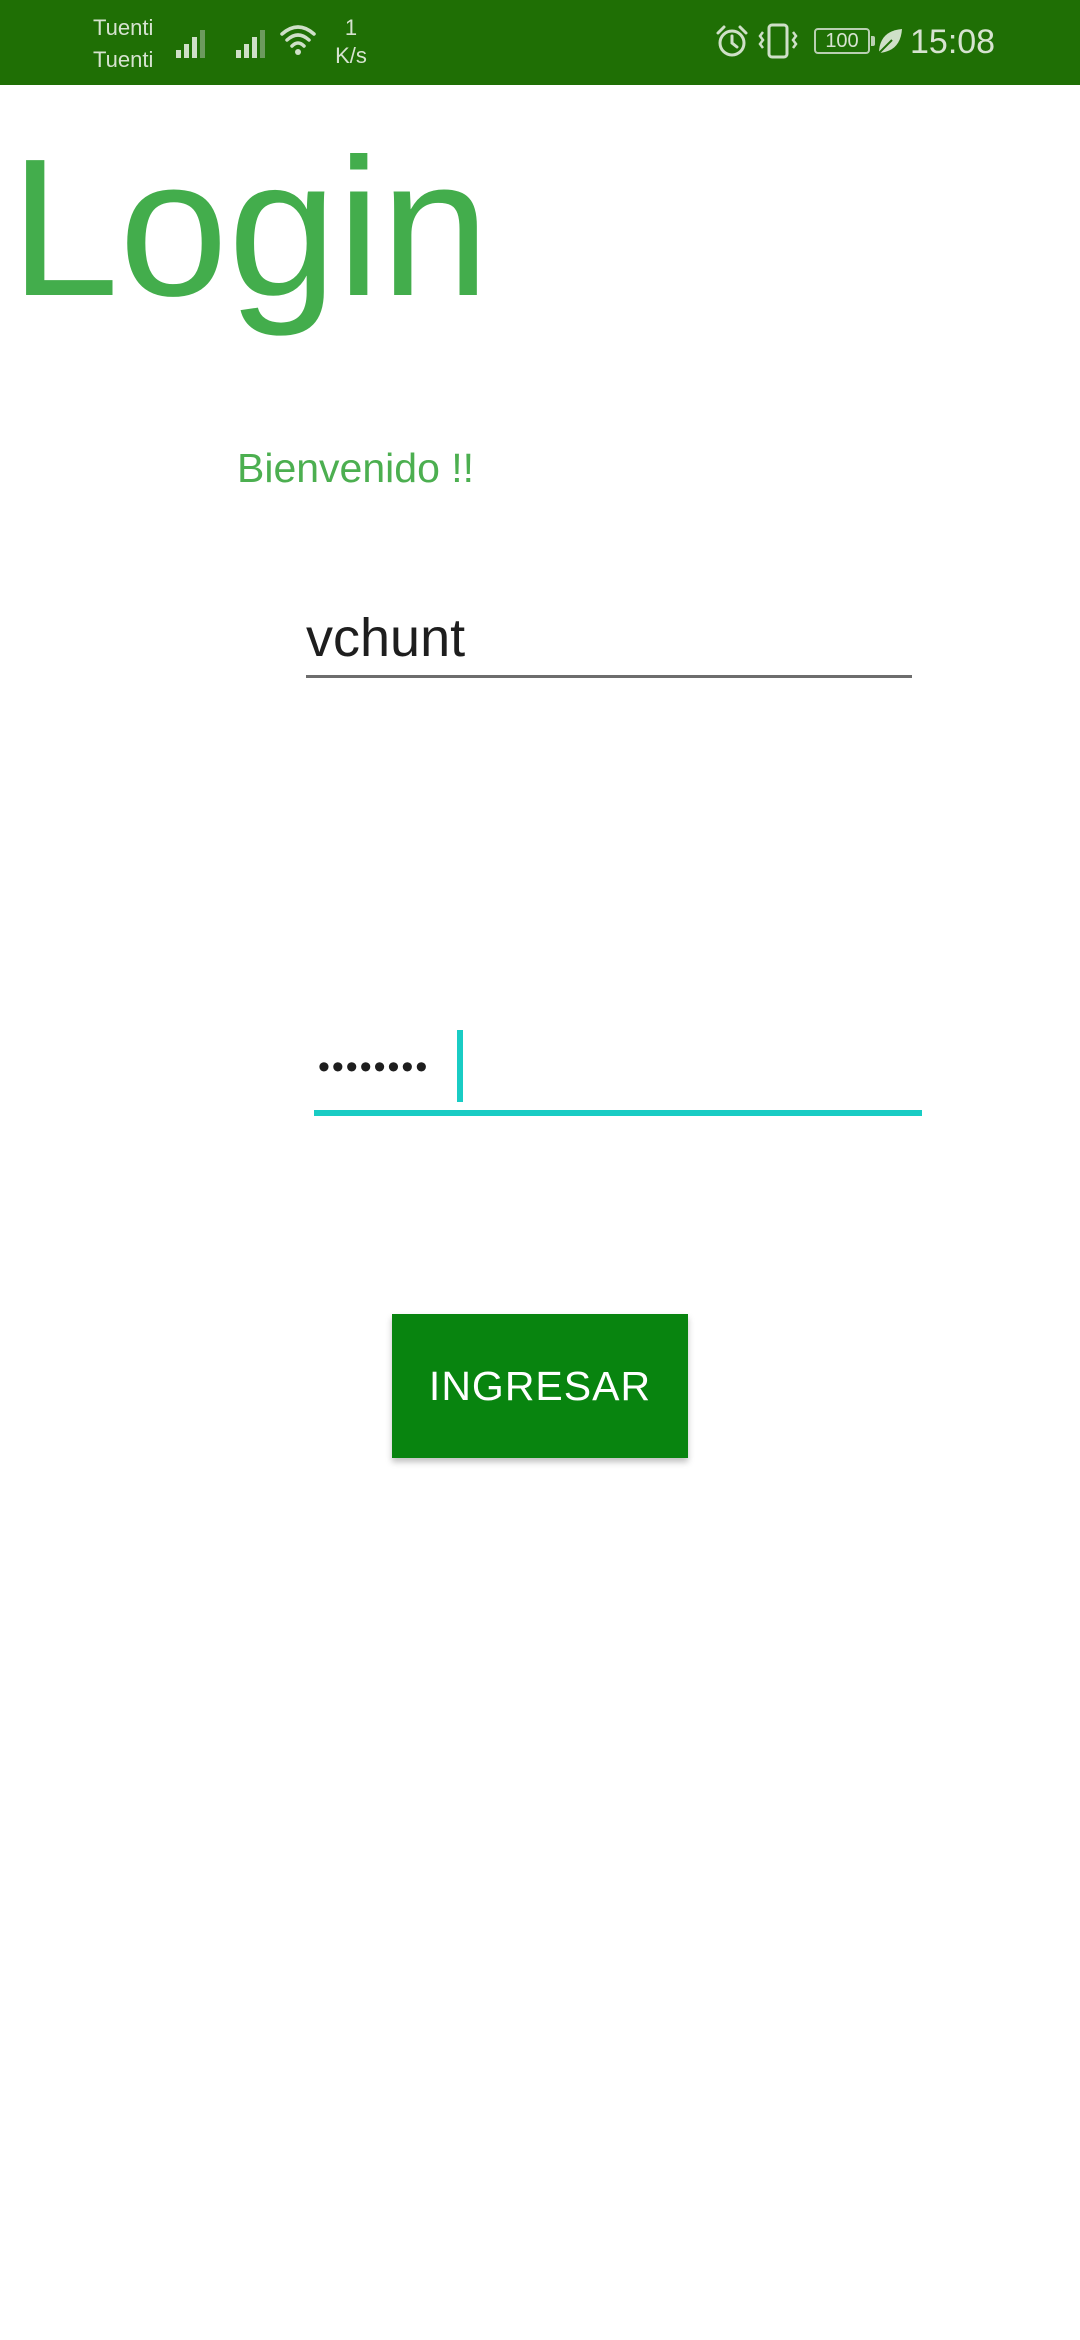 Image resolution: width=1080 pixels, height=2340 pixels. Describe the element at coordinates (540, 1386) in the screenshot. I see `login-button: INGRESAR` at that location.